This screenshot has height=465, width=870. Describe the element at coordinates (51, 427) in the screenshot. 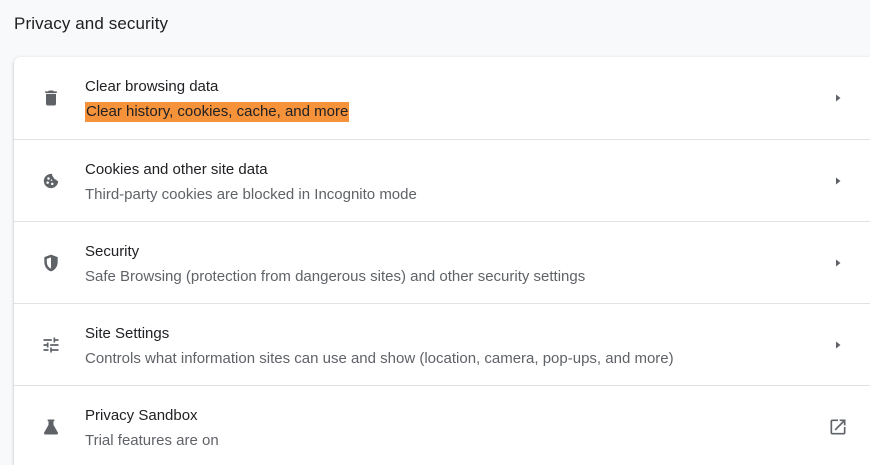

I see `flask-icon` at that location.